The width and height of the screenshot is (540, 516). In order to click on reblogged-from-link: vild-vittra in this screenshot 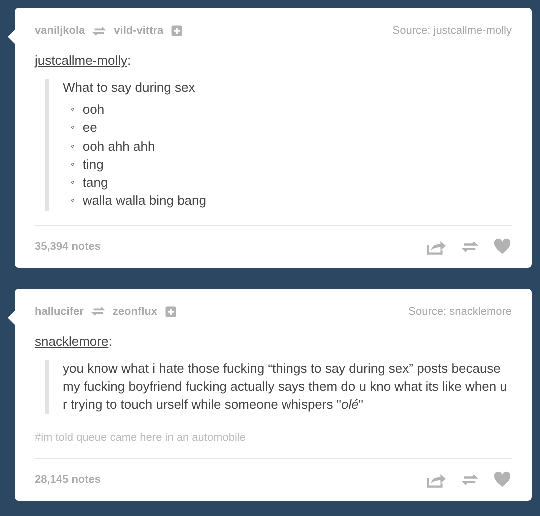, I will do `click(139, 31)`.